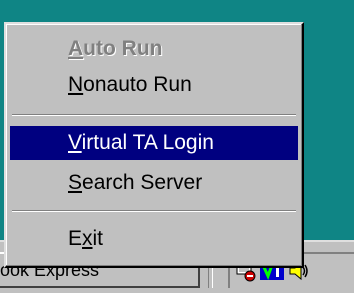 The width and height of the screenshot is (354, 293). I want to click on menu-item-label-prefix: E, so click(75, 238).